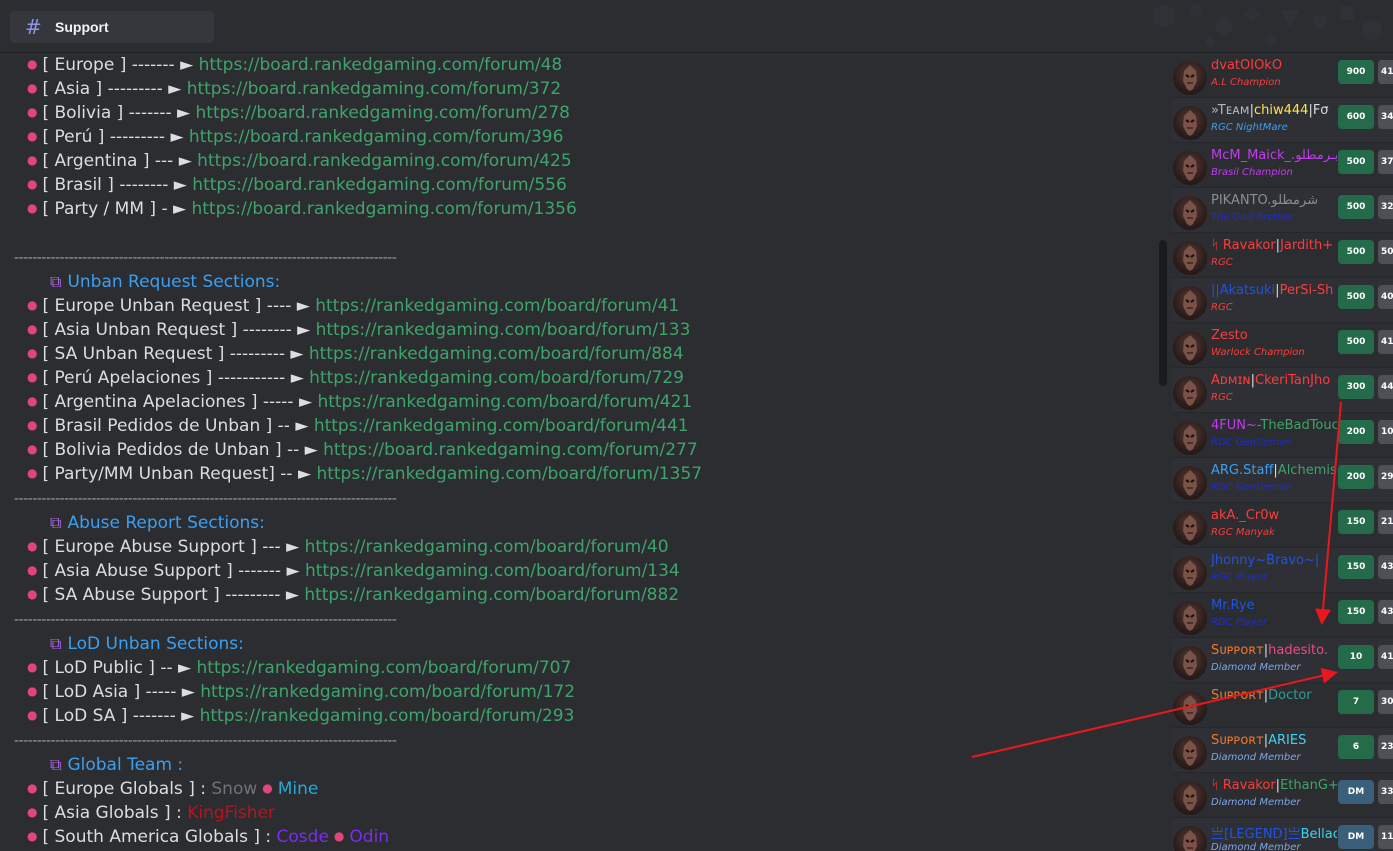 This screenshot has height=851, width=1393. Describe the element at coordinates (487, 547) in the screenshot. I see `forum-link: https://rankedgaming.com/board/forum/40` at that location.